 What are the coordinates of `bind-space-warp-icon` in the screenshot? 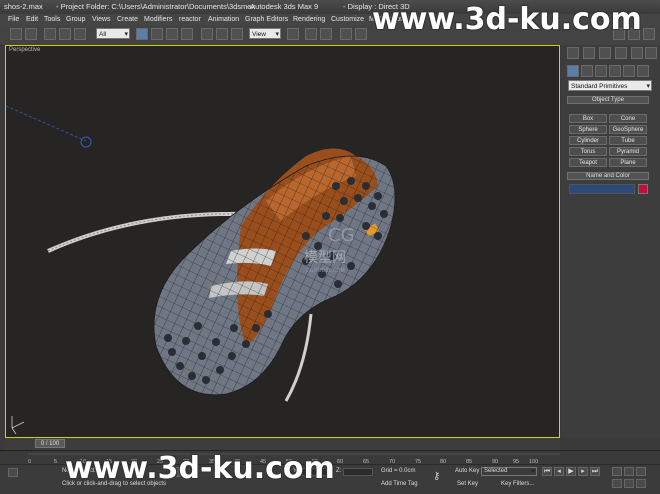 It's located at (80, 34).